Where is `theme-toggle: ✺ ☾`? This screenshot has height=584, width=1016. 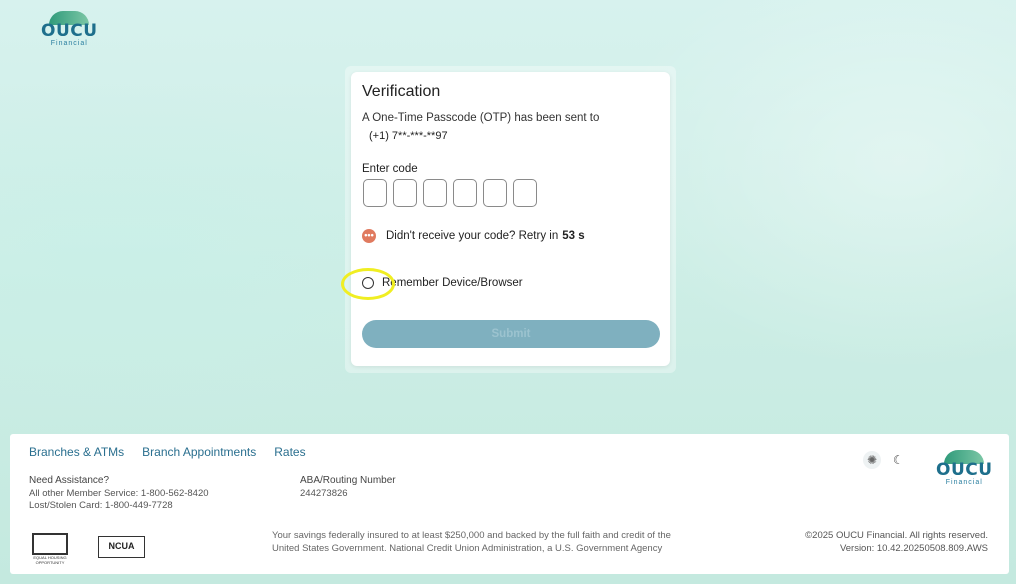
theme-toggle: ✺ ☾ is located at coordinates (883, 460).